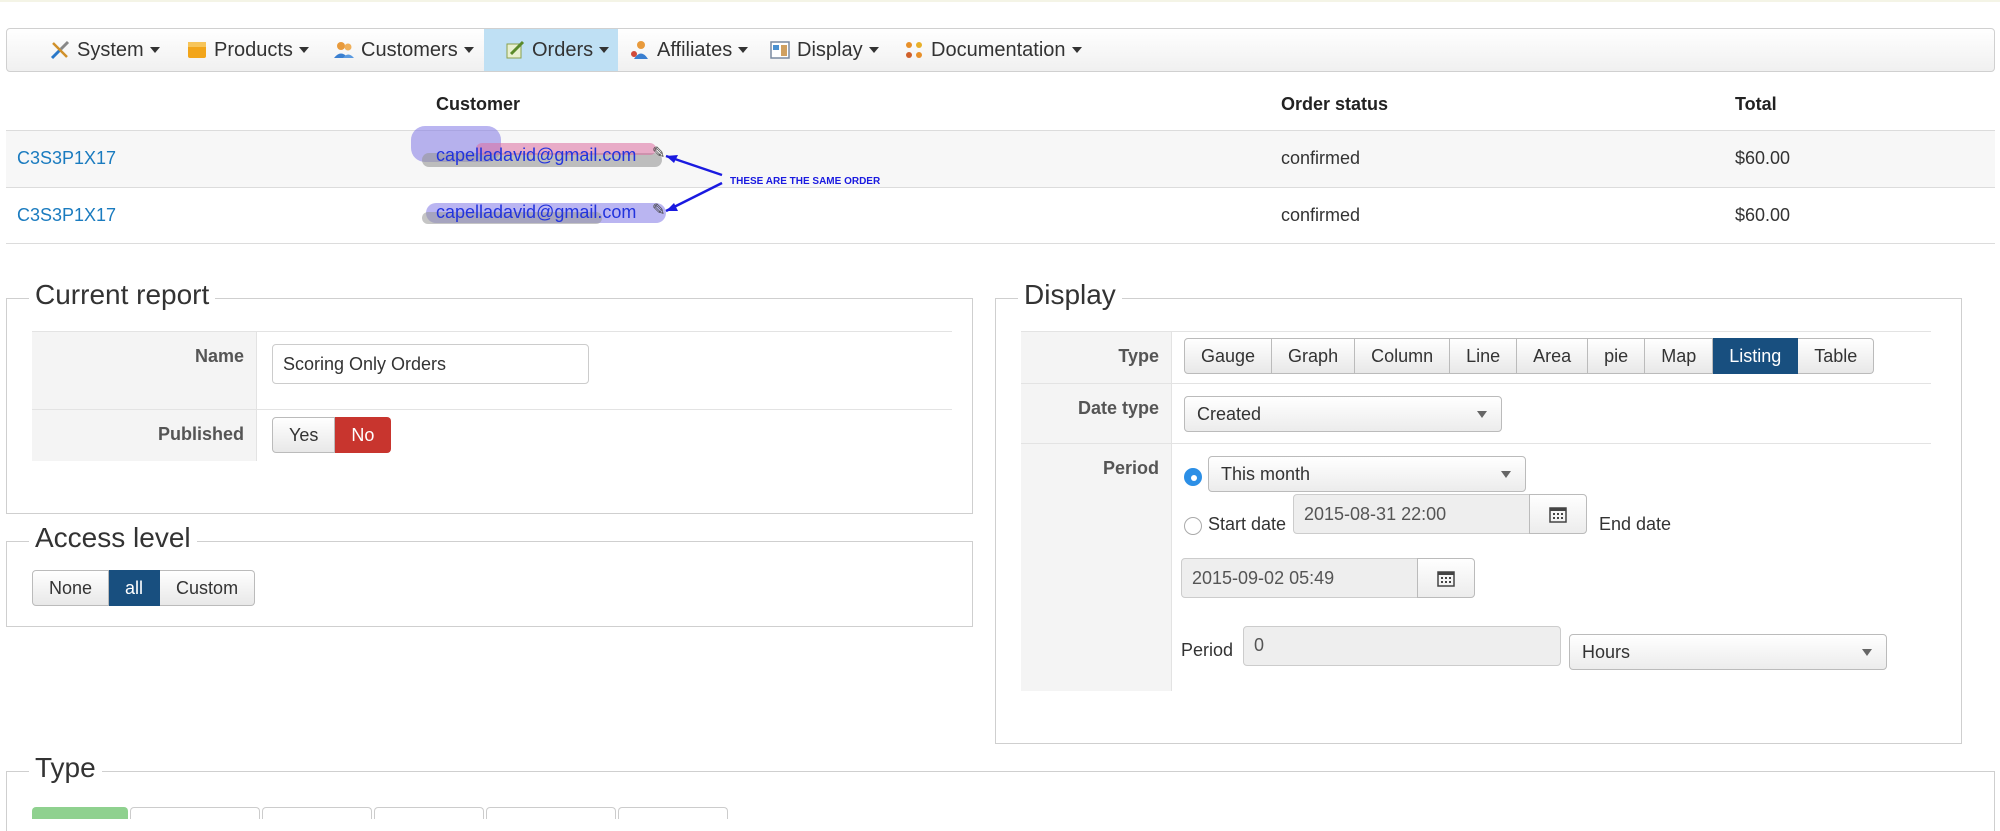 Image resolution: width=2000 pixels, height=831 pixels. What do you see at coordinates (113, 538) in the screenshot?
I see `access-level-legend: Access level` at bounding box center [113, 538].